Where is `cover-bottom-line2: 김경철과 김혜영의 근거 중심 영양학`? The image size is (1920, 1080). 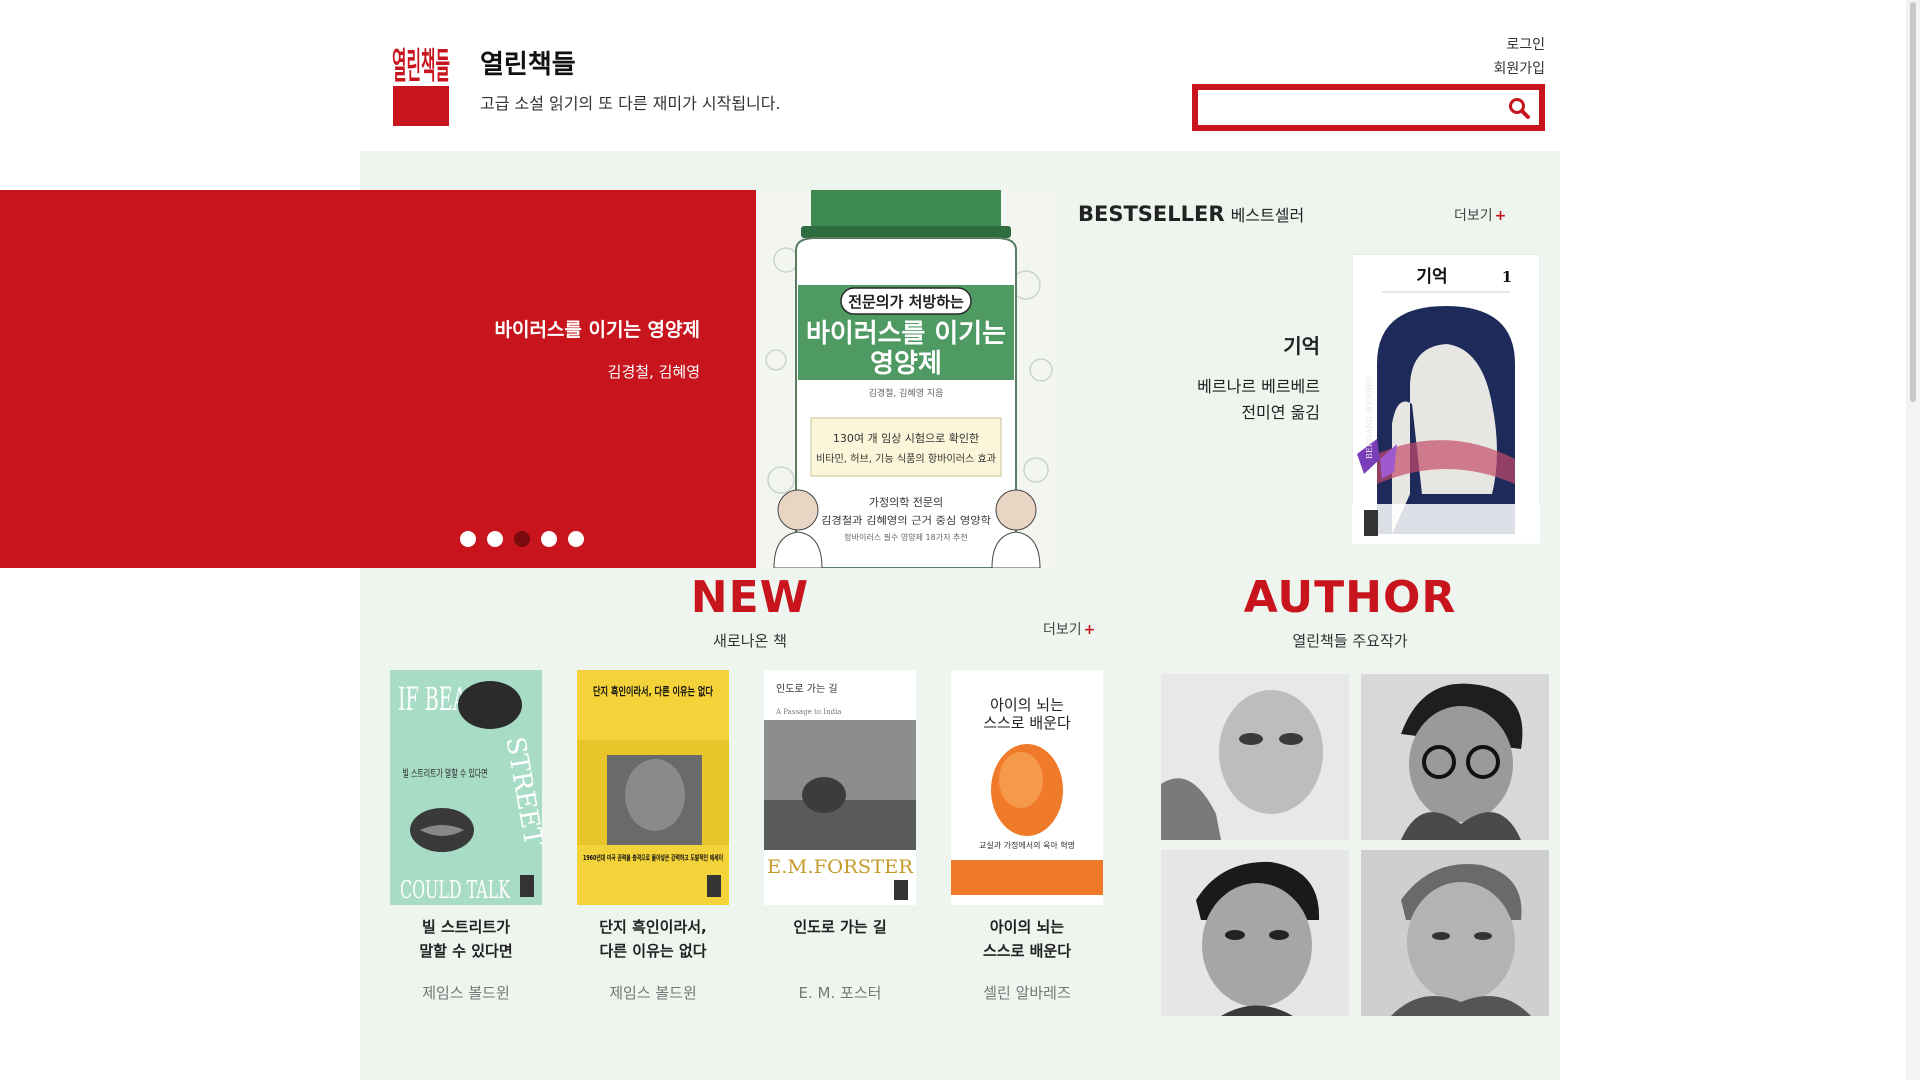
cover-bottom-line2: 김경철과 김혜영의 근거 중심 영양학 is located at coordinates (906, 520).